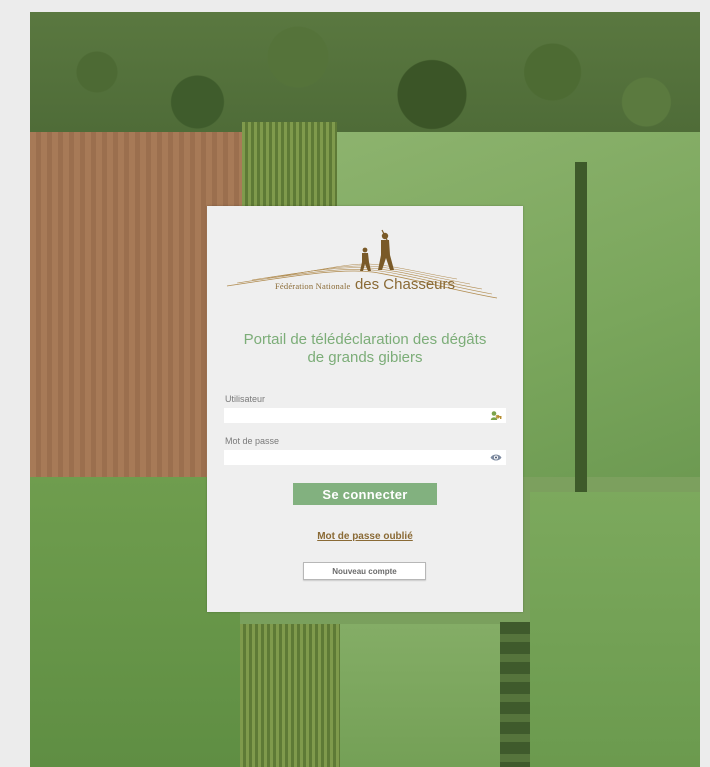 This screenshot has width=710, height=767. What do you see at coordinates (245, 399) in the screenshot?
I see `username-label: Utilisateur` at bounding box center [245, 399].